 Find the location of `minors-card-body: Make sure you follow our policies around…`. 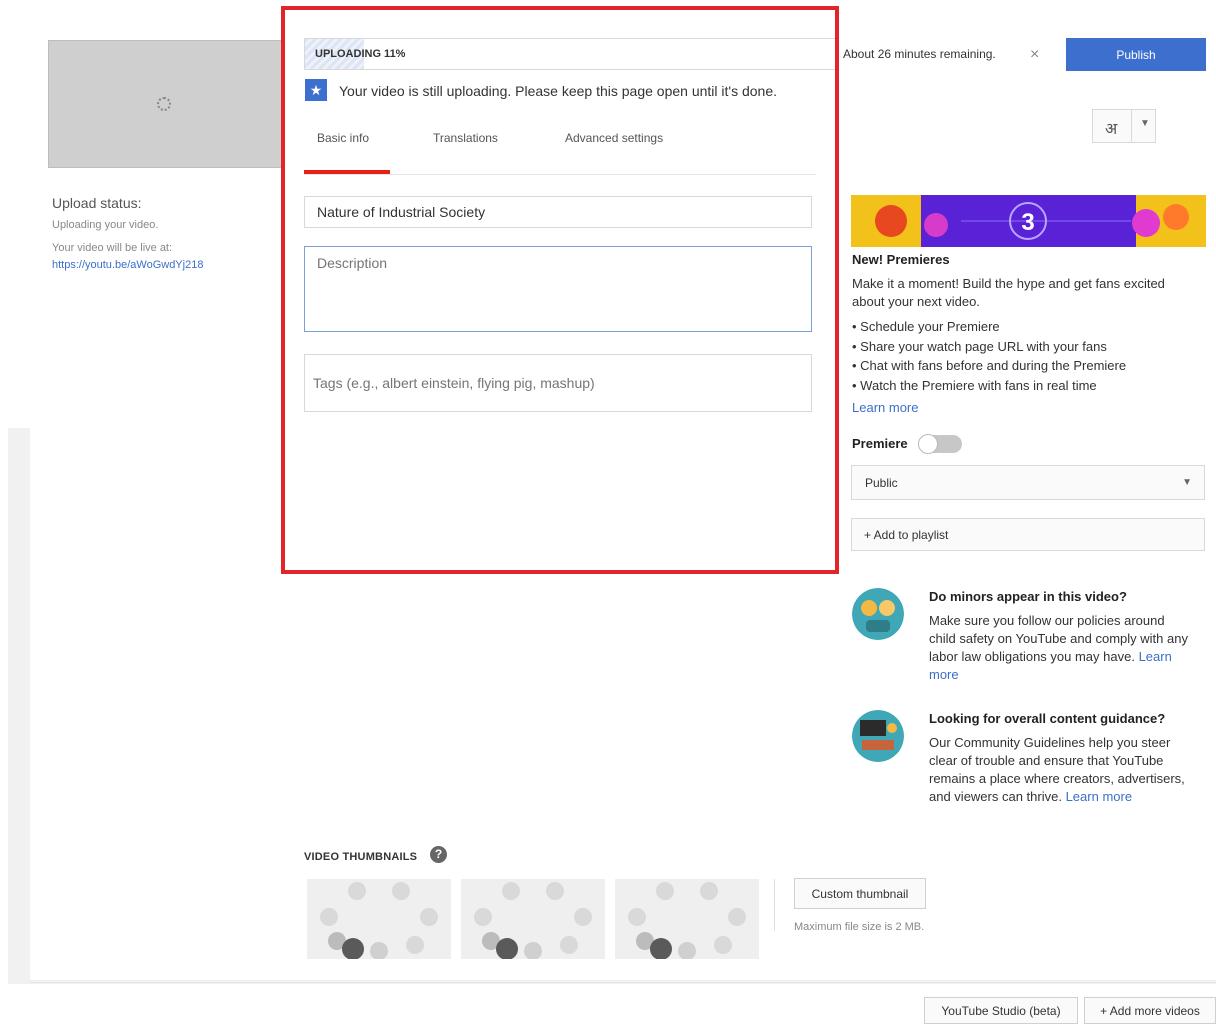

minors-card-body: Make sure you follow our policies around… is located at coordinates (1060, 648).